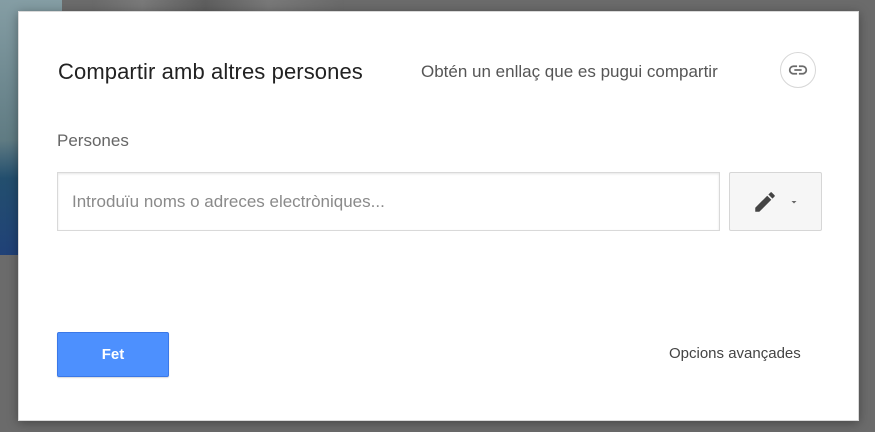  I want to click on link-icon, so click(798, 70).